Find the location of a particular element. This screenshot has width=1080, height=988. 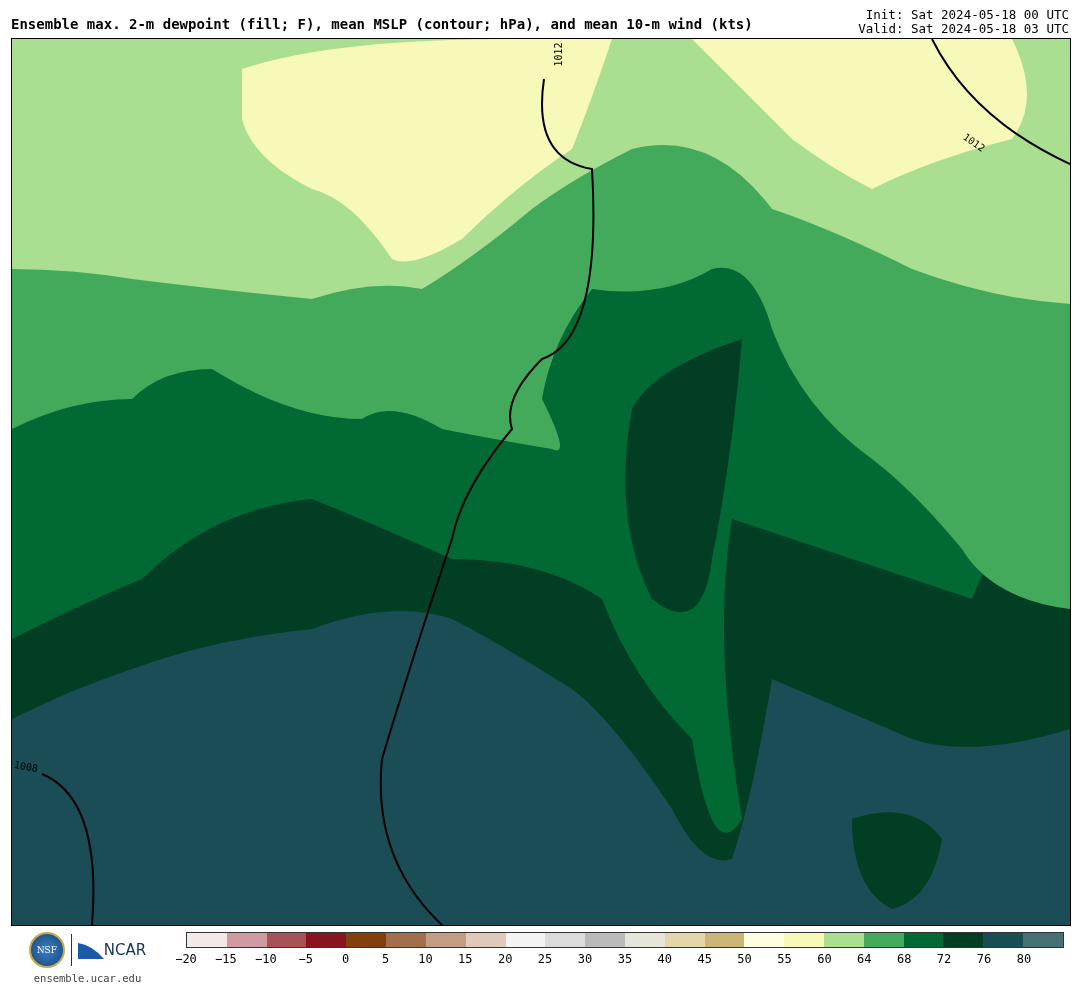

ncar-swoosh-icon is located at coordinates (90, 950).